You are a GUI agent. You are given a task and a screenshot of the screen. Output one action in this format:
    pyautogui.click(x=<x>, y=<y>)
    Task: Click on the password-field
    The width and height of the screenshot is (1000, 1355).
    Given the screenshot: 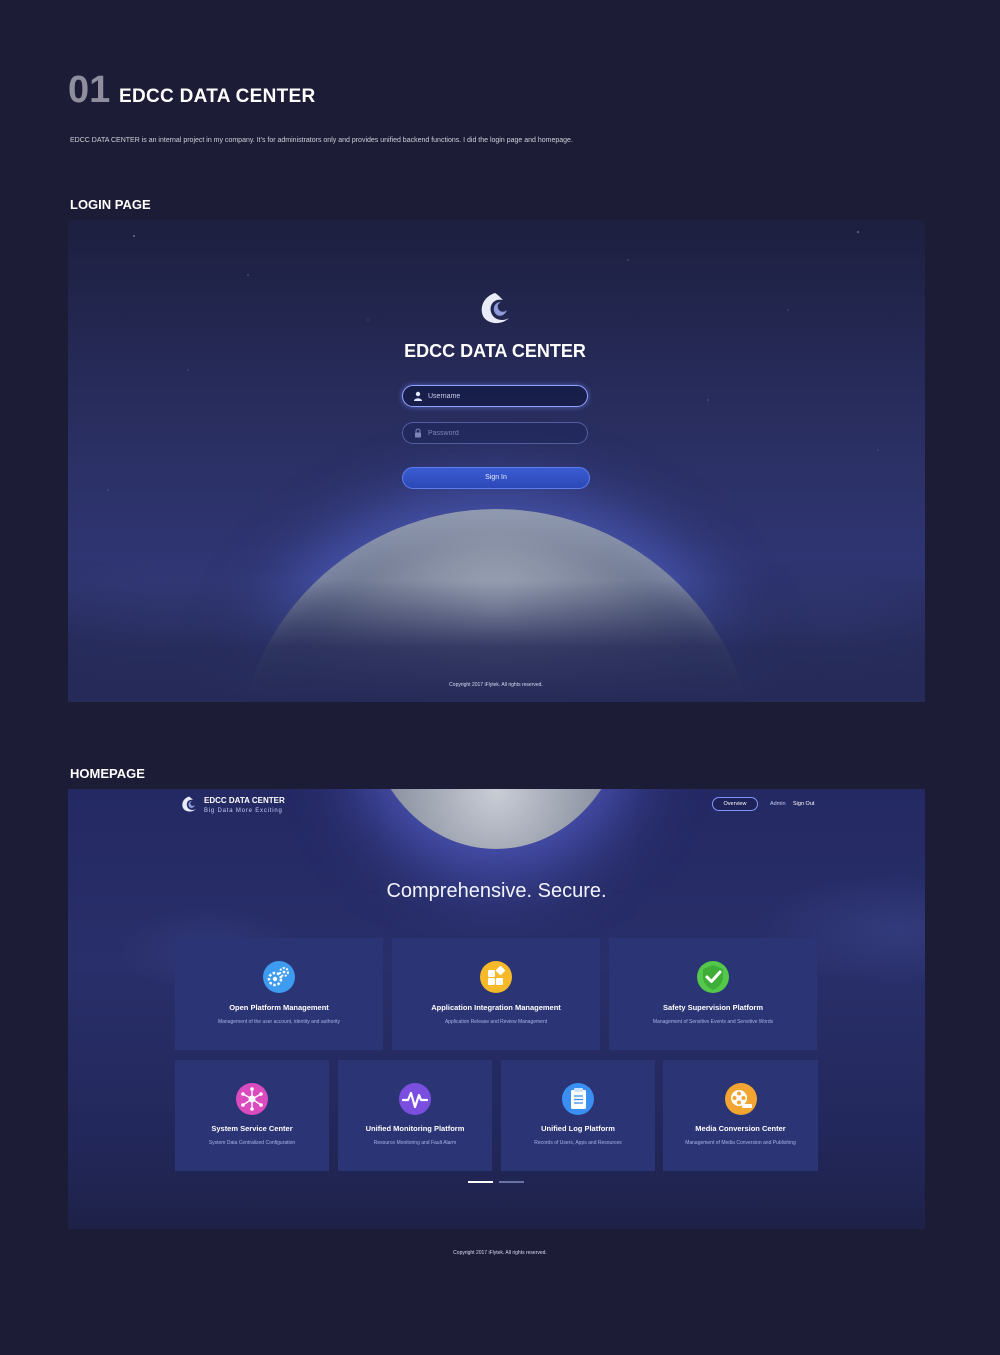 What is the action you would take?
    pyautogui.click(x=495, y=433)
    